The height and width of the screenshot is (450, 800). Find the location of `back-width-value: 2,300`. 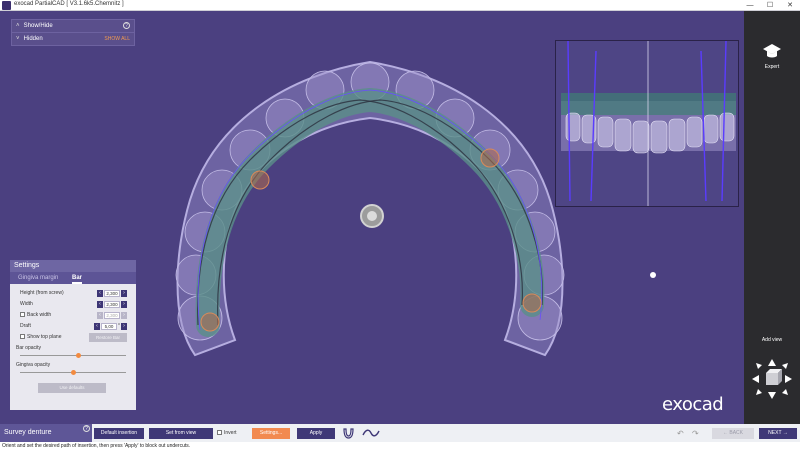

back-width-value: 2,300 is located at coordinates (112, 315).